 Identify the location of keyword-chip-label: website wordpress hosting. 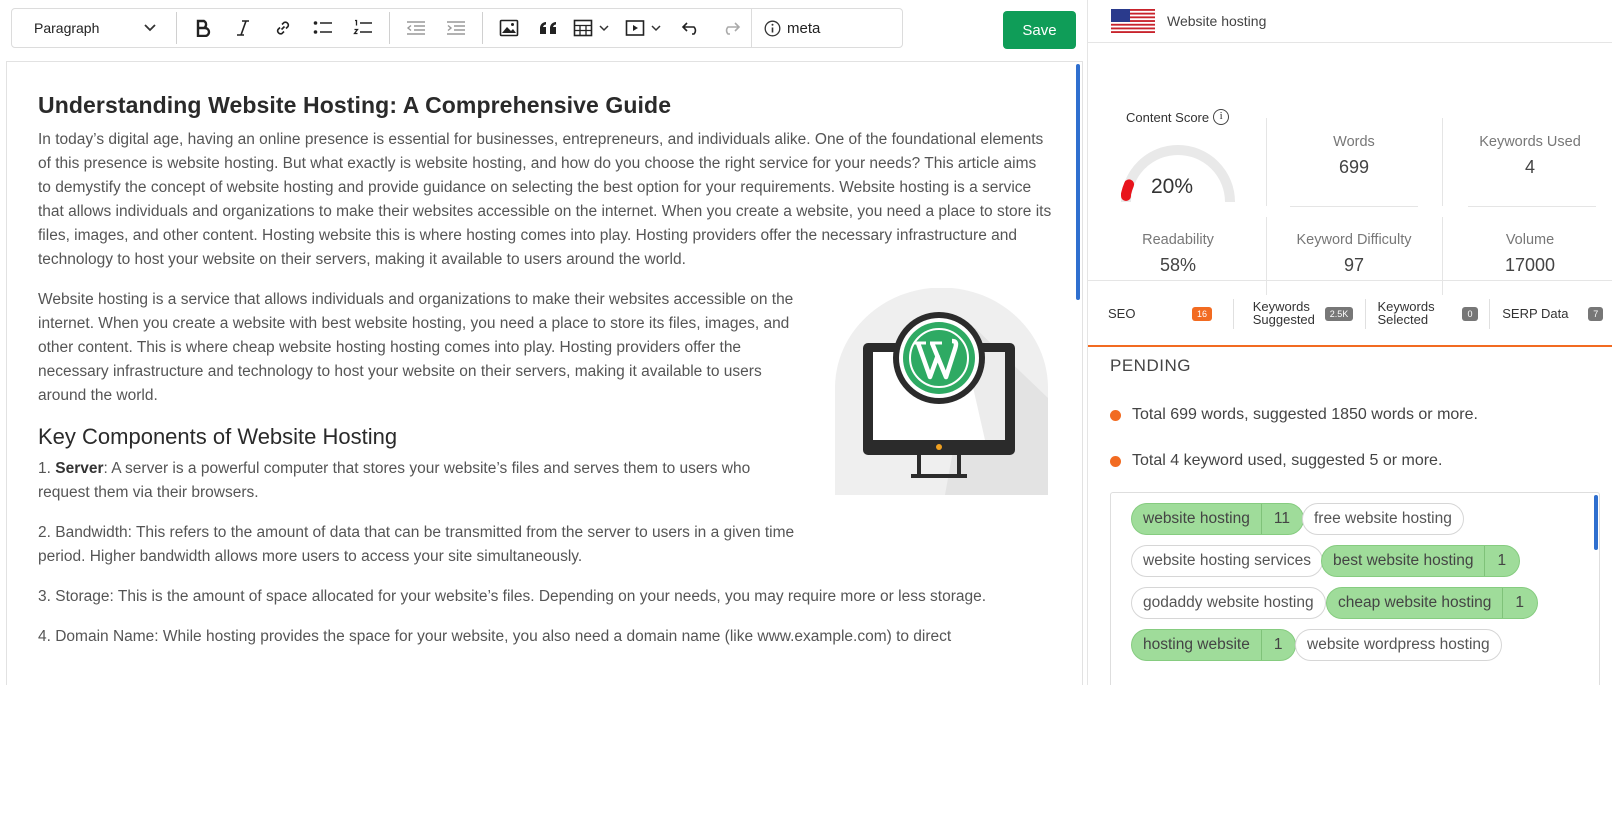
(1398, 644).